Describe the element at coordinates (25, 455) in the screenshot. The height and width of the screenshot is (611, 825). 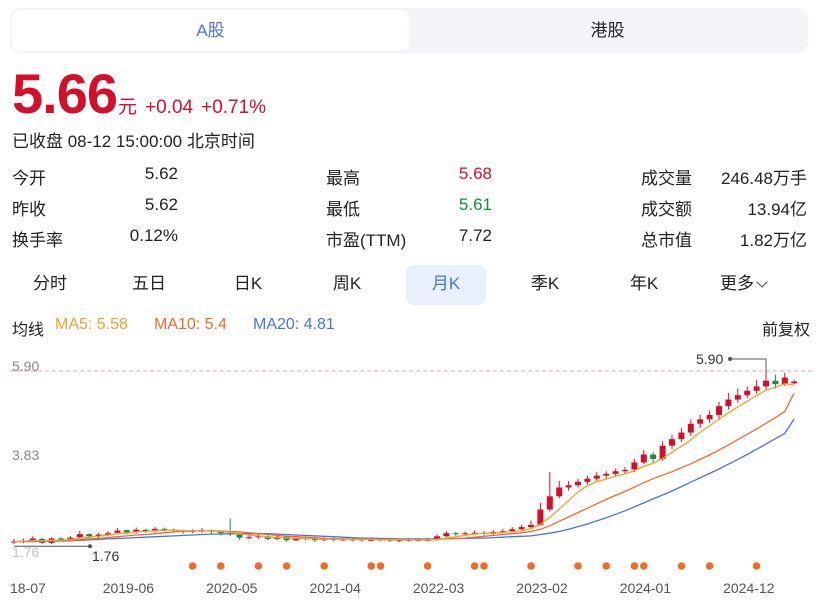
I see `y-tick-label: 3.83` at that location.